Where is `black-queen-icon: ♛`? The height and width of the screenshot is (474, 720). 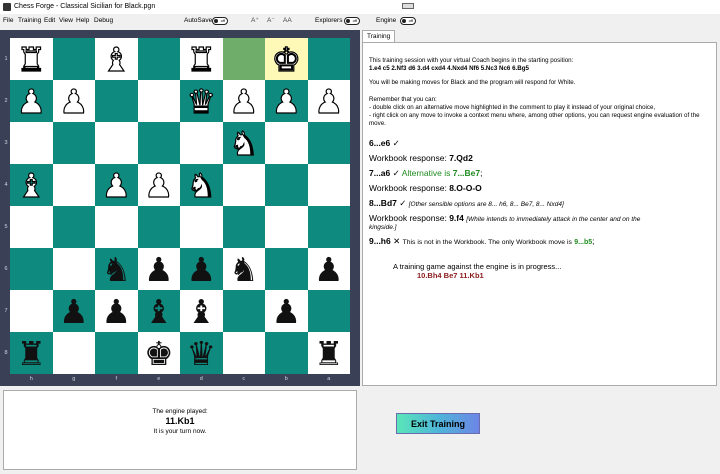
black-queen-icon: ♛ is located at coordinates (201, 353).